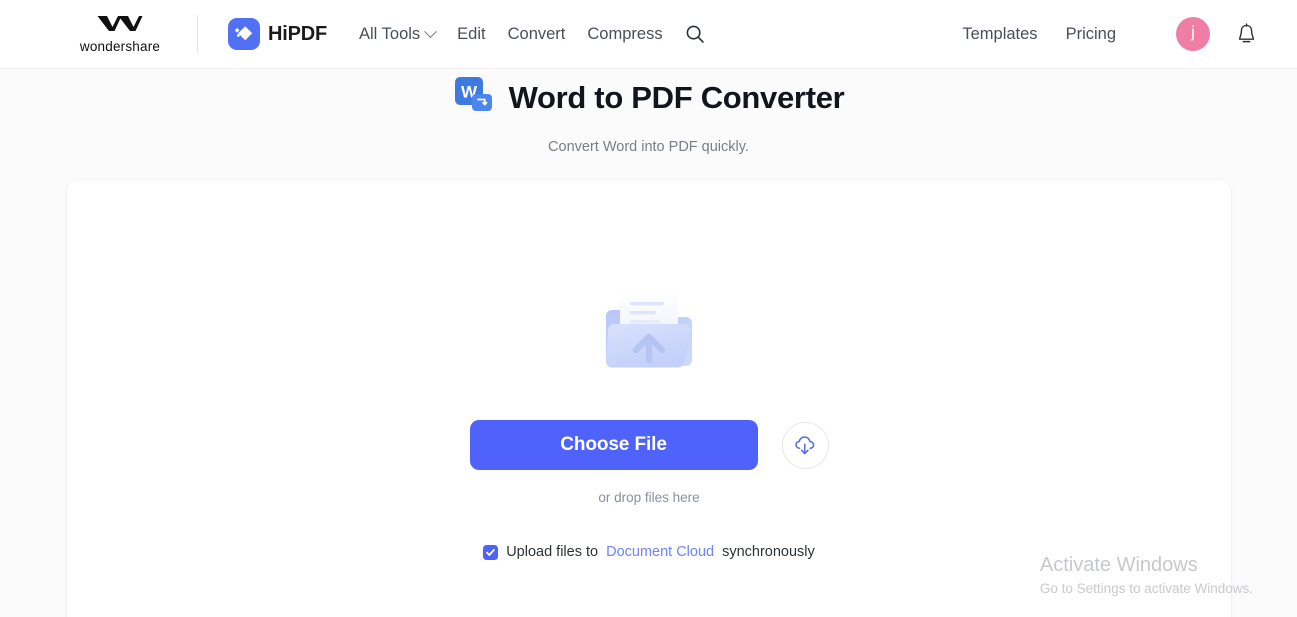 The height and width of the screenshot is (617, 1297). I want to click on bell-icon, so click(1246, 33).